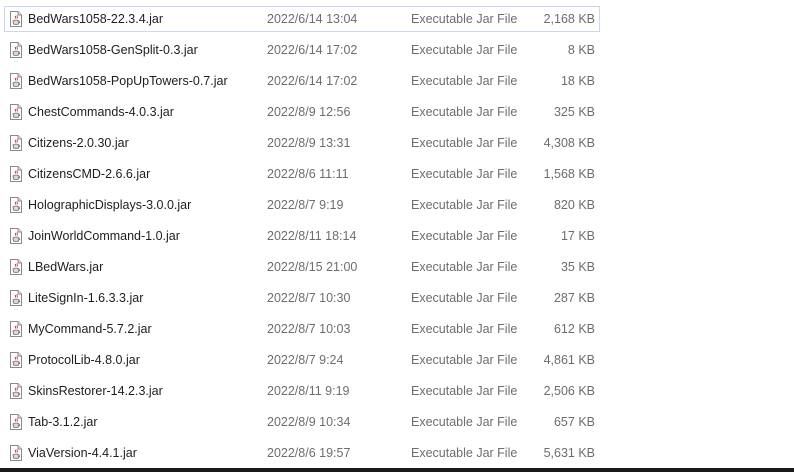 The width and height of the screenshot is (794, 472). What do you see at coordinates (312, 267) in the screenshot?
I see `file-date-modified: 2022/8/15 21:00` at bounding box center [312, 267].